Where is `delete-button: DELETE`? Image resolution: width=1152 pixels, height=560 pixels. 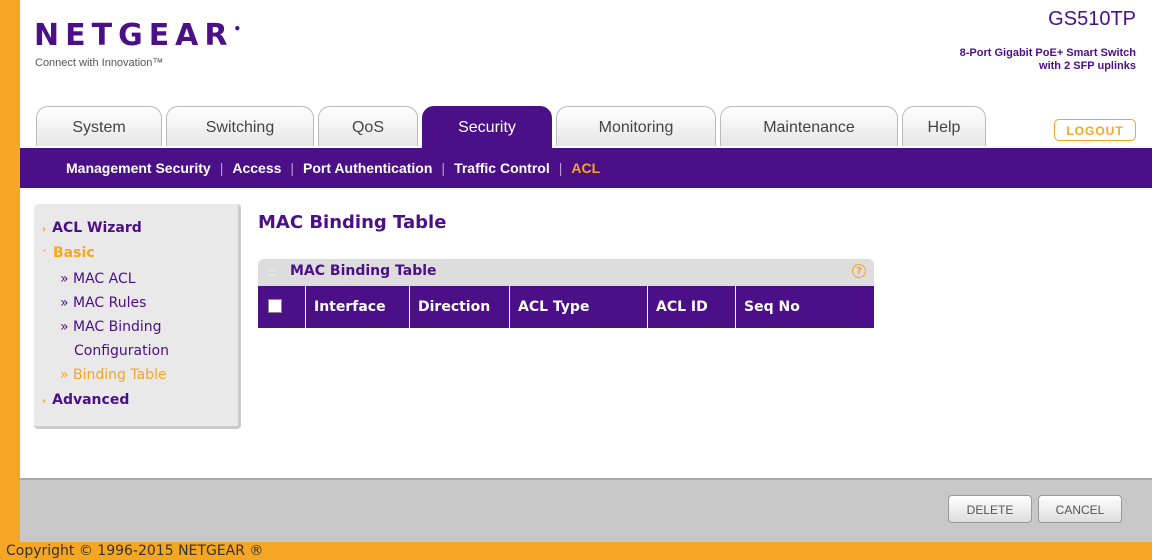
delete-button: DELETE is located at coordinates (990, 509).